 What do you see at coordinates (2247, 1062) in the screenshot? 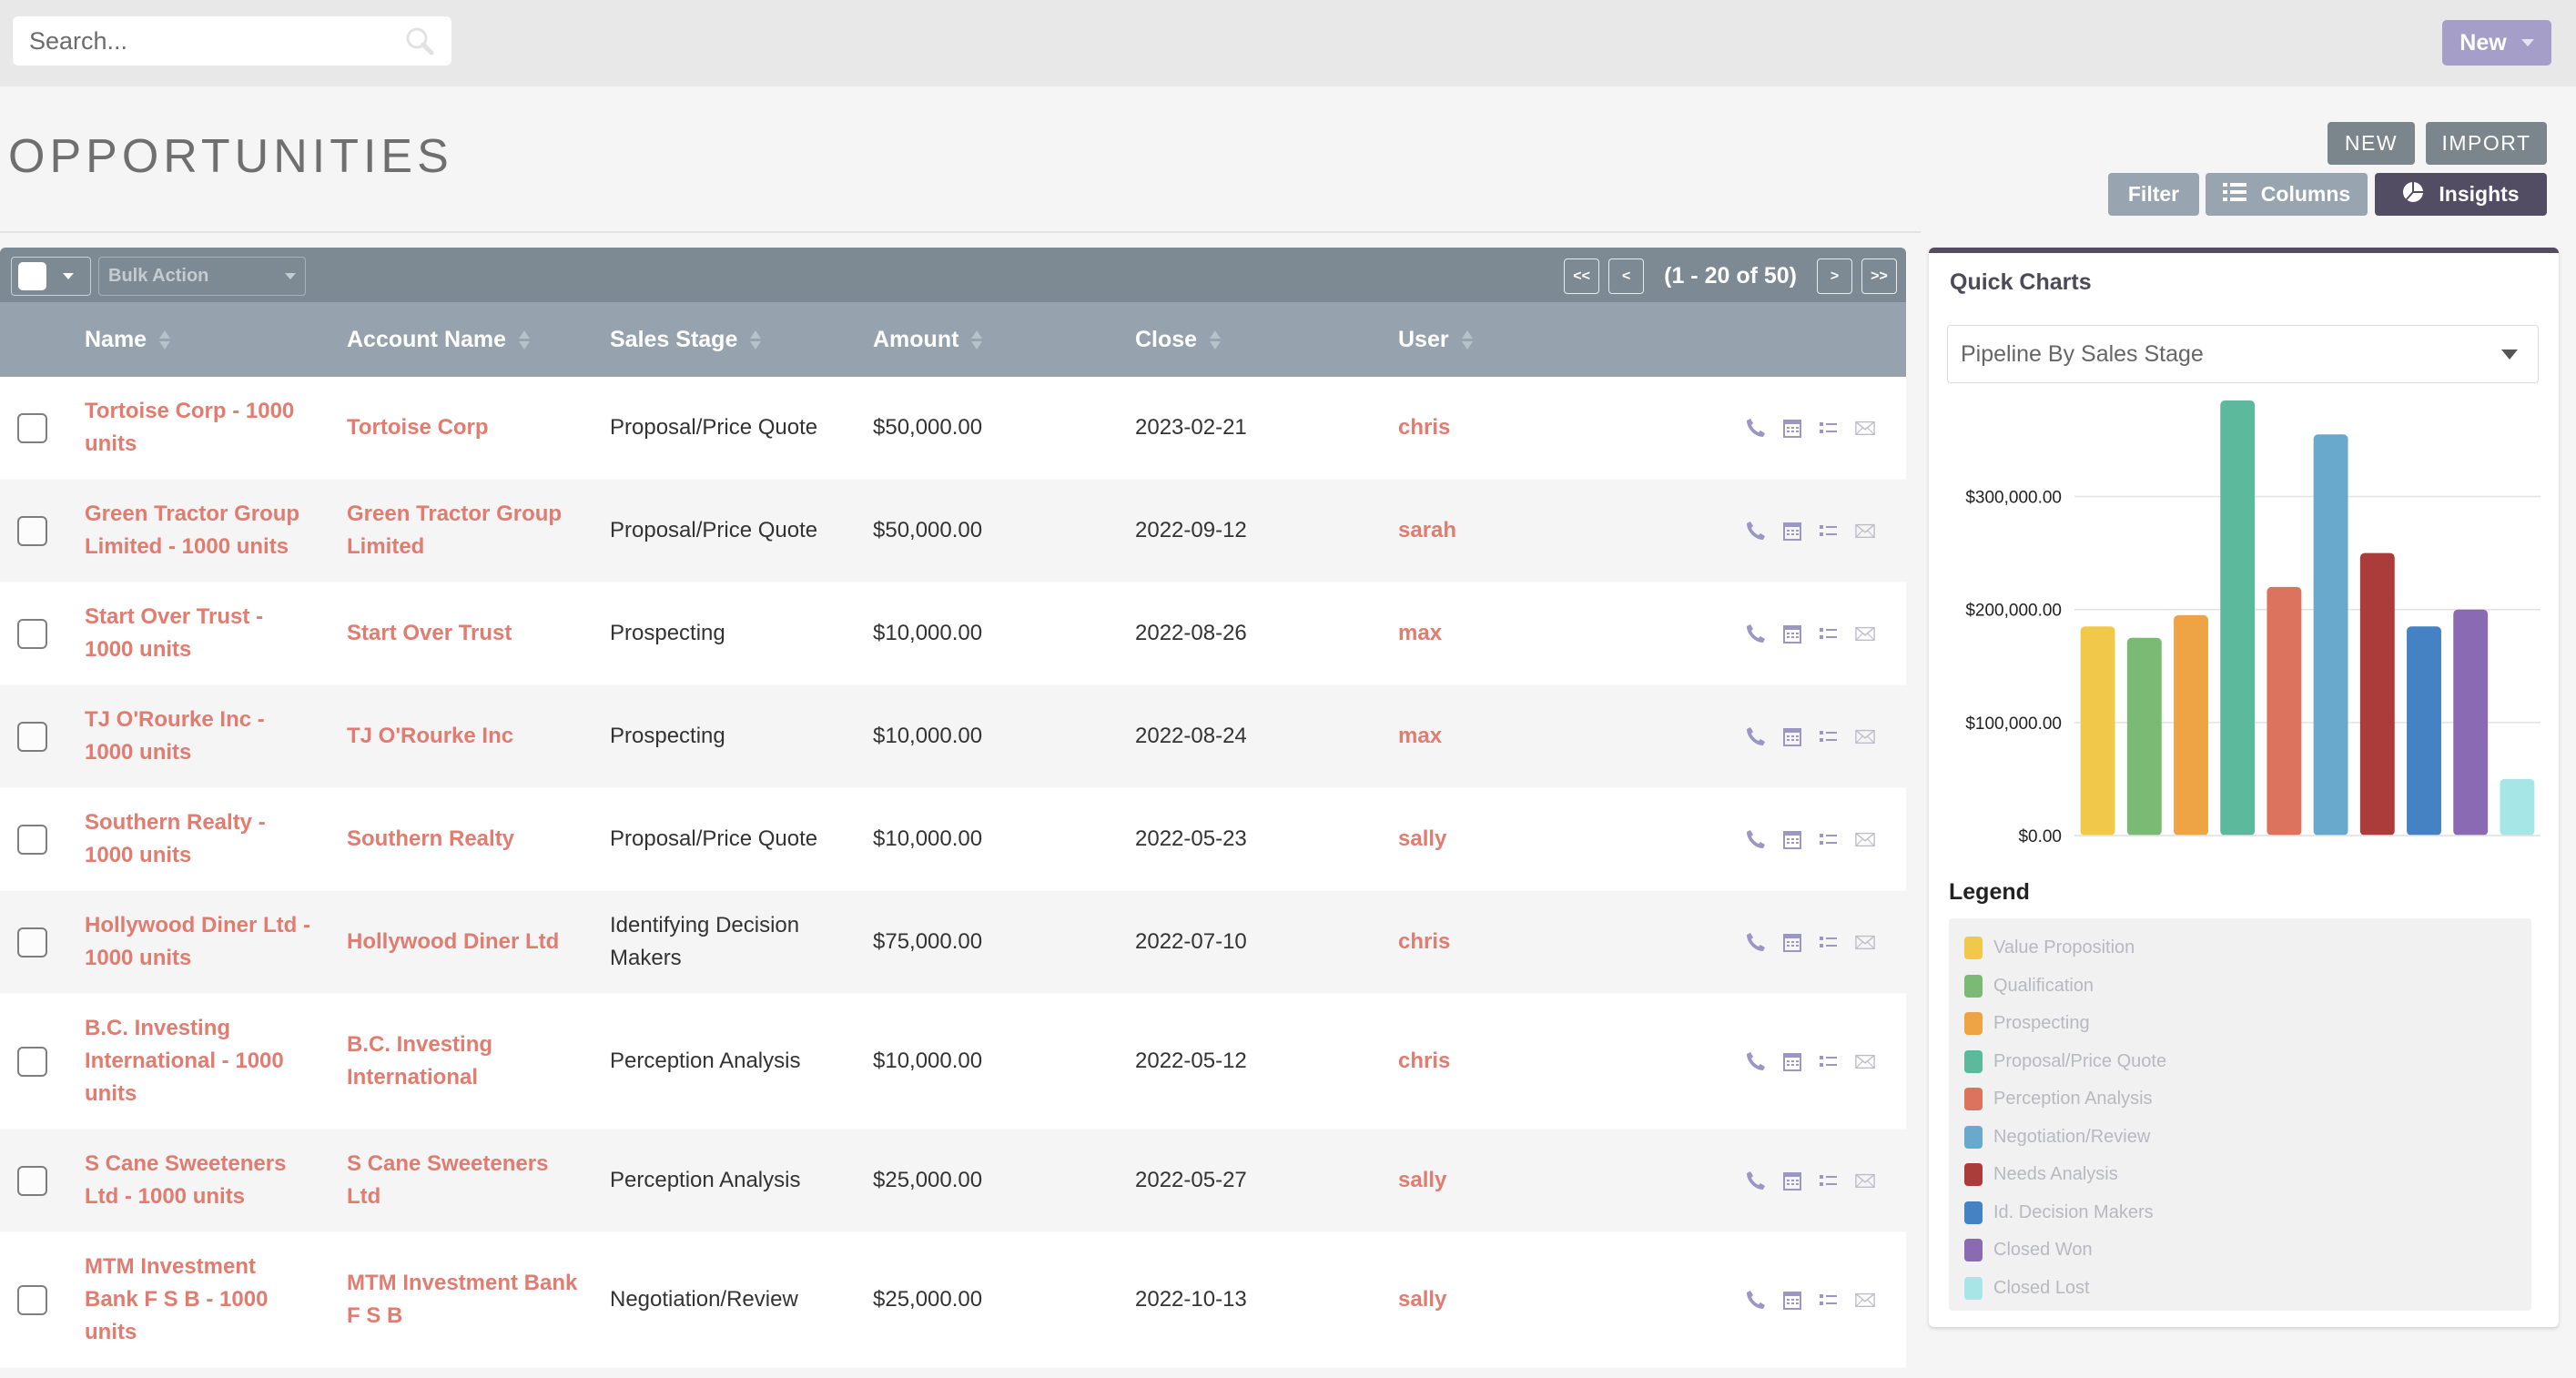
I see `legend-item: Proposal/Price Quote` at bounding box center [2247, 1062].